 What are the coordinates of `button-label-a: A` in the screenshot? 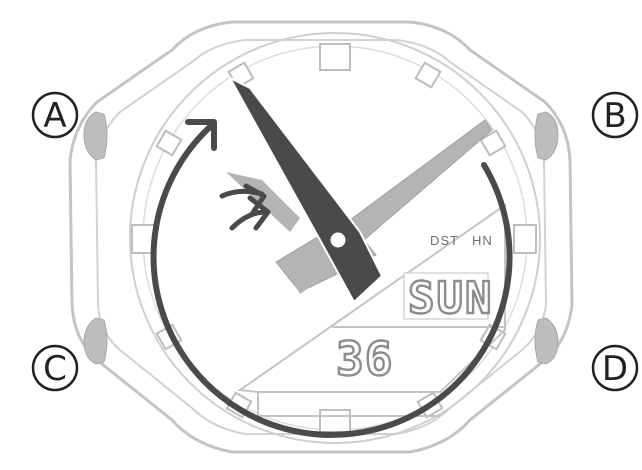 It's located at (55, 115).